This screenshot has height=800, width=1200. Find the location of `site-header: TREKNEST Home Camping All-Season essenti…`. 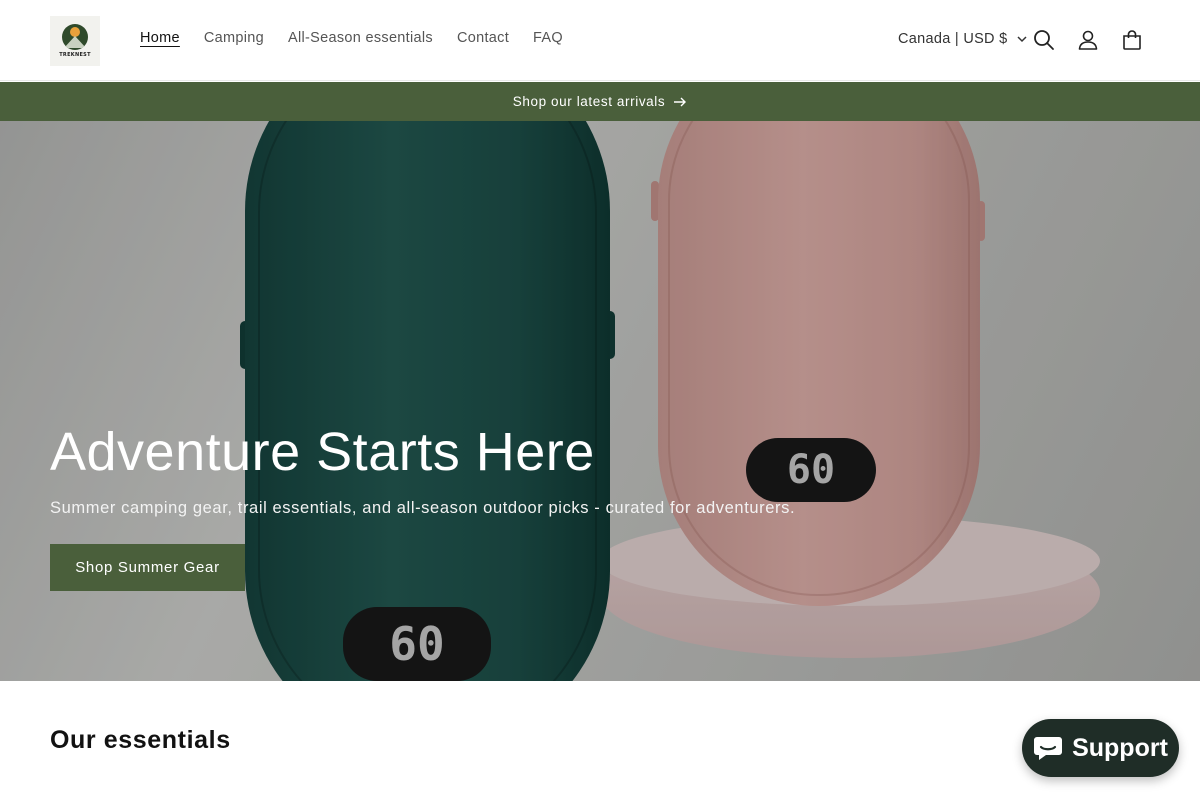

site-header: TREKNEST Home Camping All-Season essenti… is located at coordinates (600, 40).